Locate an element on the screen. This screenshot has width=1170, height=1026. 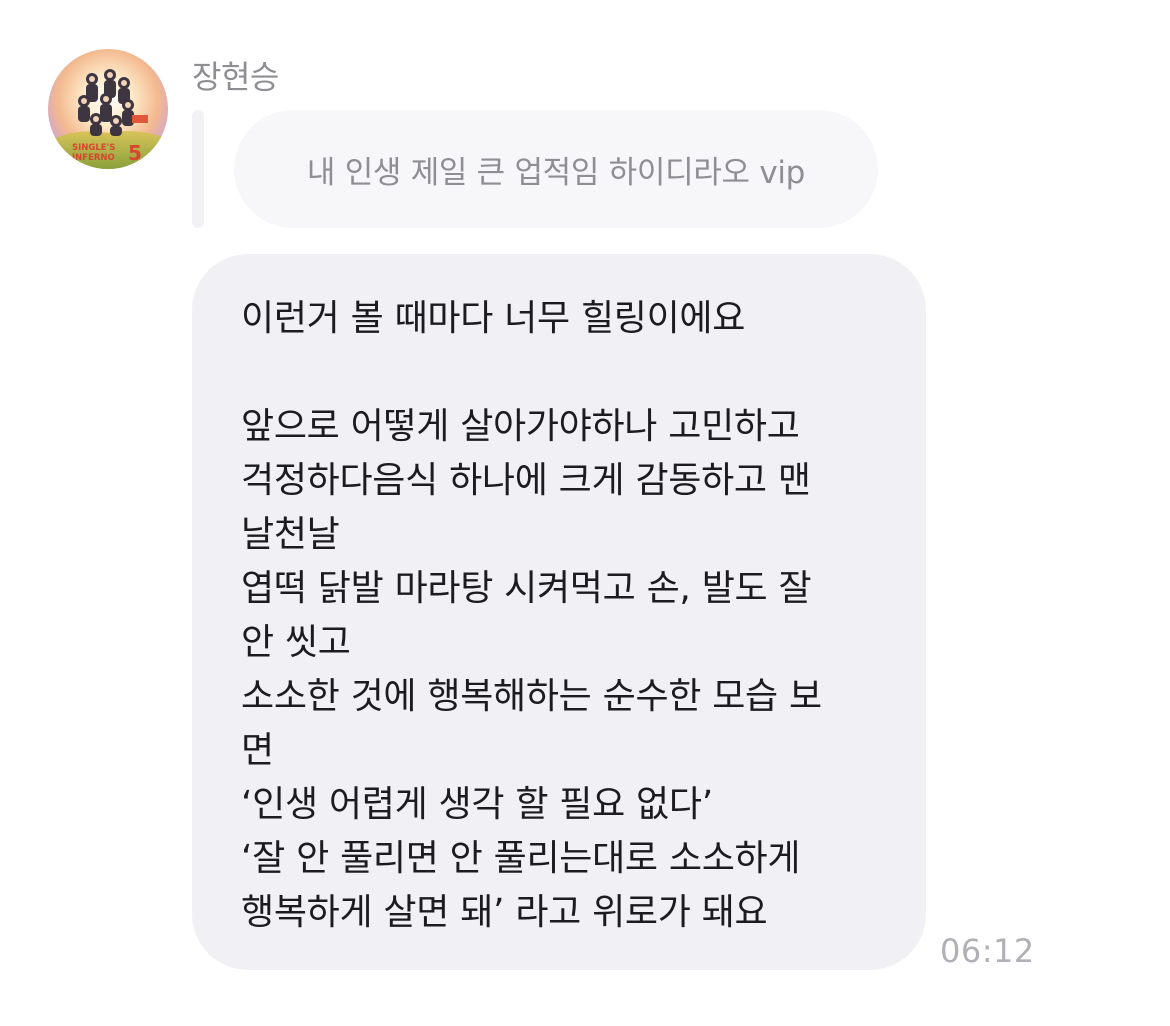
message-line: 걱정하다음식 하나에 크게 감동하고 맨 is located at coordinates (526, 480).